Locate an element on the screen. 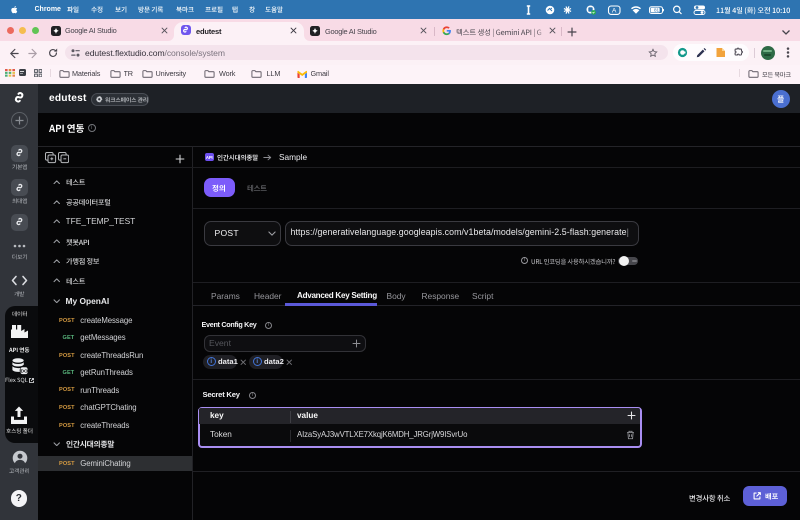 This screenshot has width=800, height=520. svg-text: 81 is located at coordinates (657, 9).